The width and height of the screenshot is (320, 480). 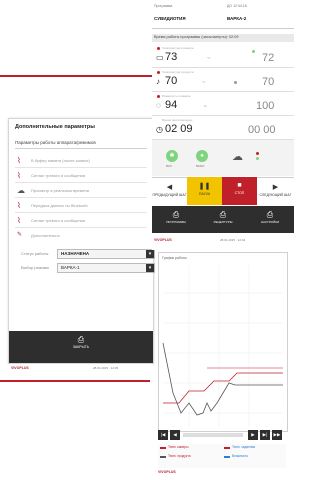 What do you see at coordinates (163, 6) in the screenshot?
I see `program-label: Программа` at bounding box center [163, 6].